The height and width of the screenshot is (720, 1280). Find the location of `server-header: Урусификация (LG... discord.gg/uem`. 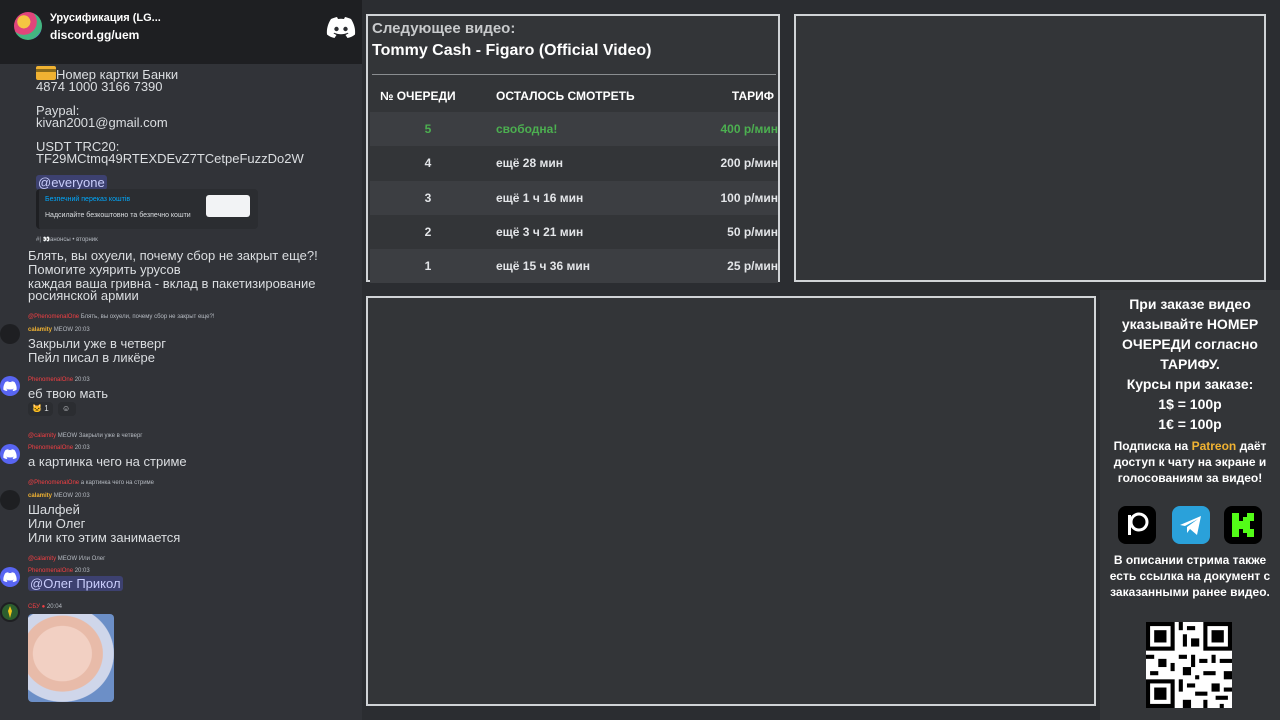

server-header: Урусификация (LG... discord.gg/uem is located at coordinates (181, 32).